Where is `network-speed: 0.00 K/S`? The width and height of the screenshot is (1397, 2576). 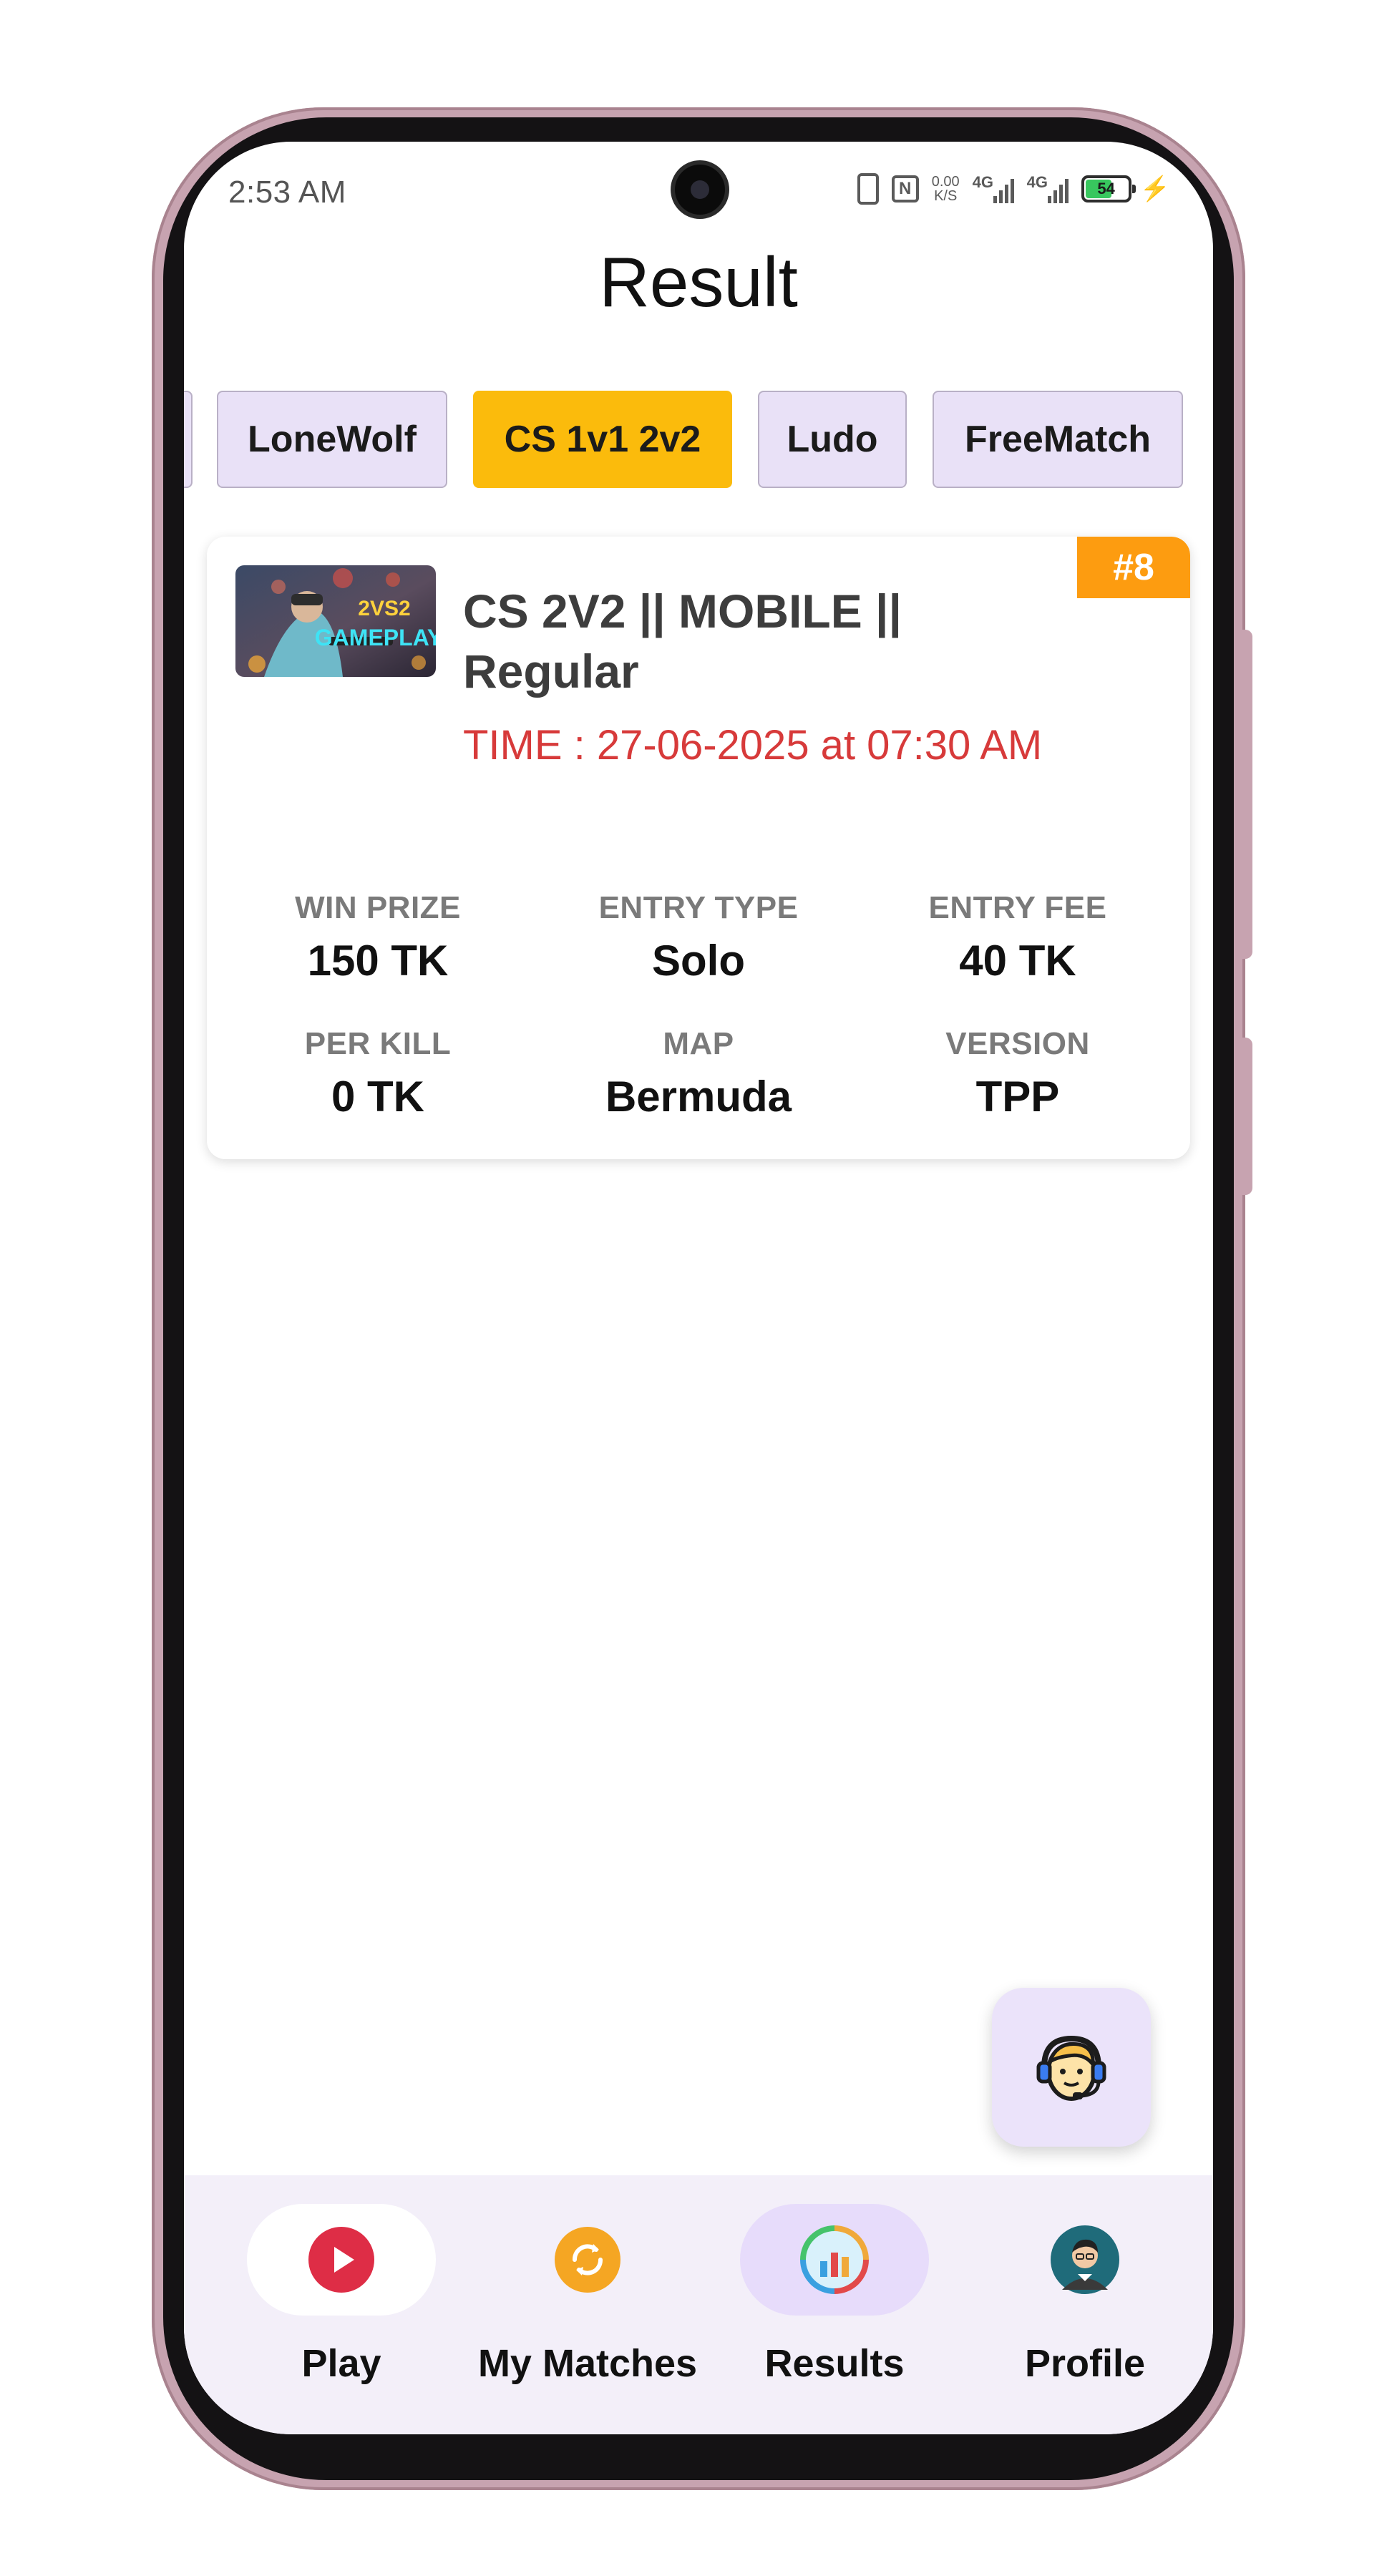 network-speed: 0.00 K/S is located at coordinates (946, 189).